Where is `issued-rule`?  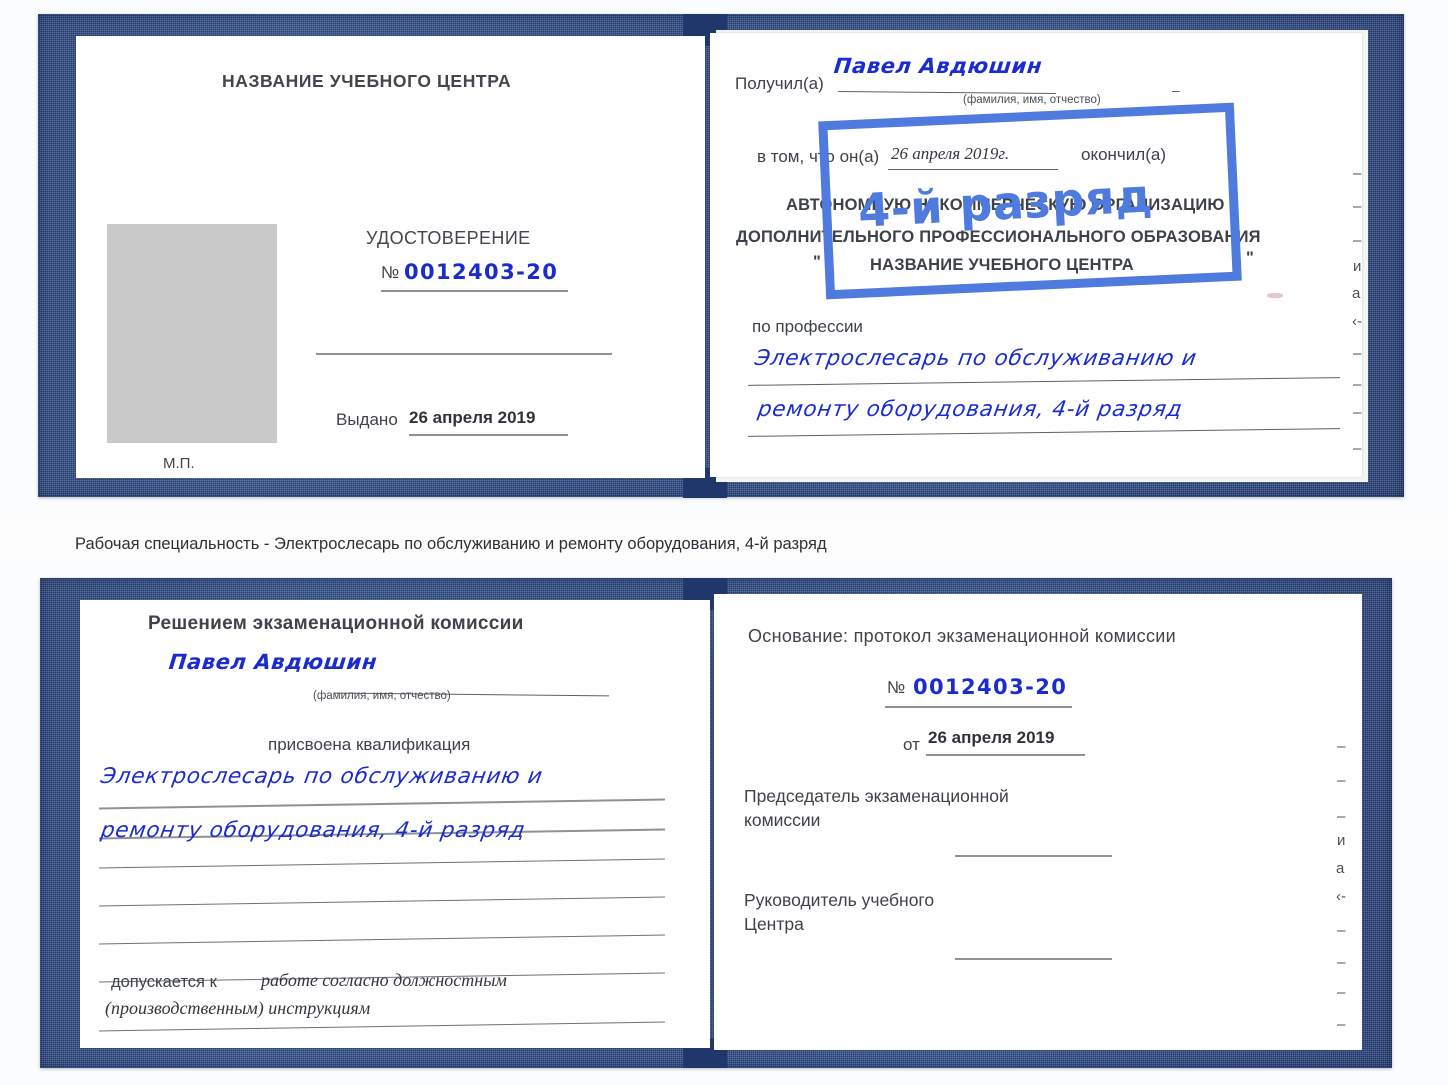
issued-rule is located at coordinates (488, 435).